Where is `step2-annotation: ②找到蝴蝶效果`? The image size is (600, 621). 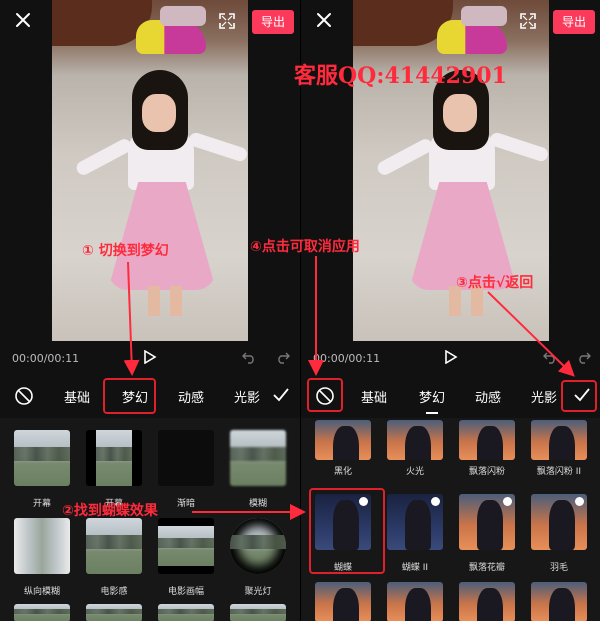 step2-annotation: ②找到蝴蝶效果 is located at coordinates (110, 511).